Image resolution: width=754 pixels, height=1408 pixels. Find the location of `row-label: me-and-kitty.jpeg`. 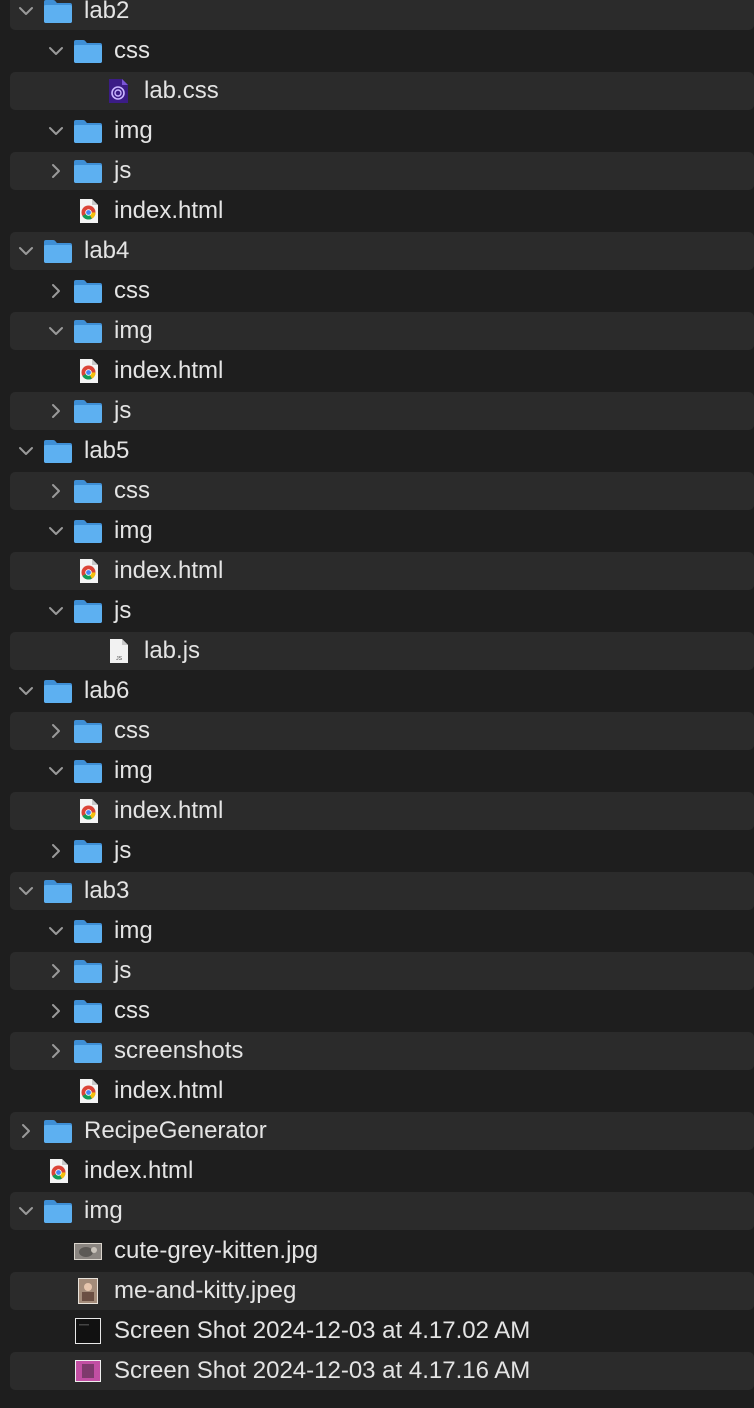

row-label: me-and-kitty.jpeg is located at coordinates (205, 1290).